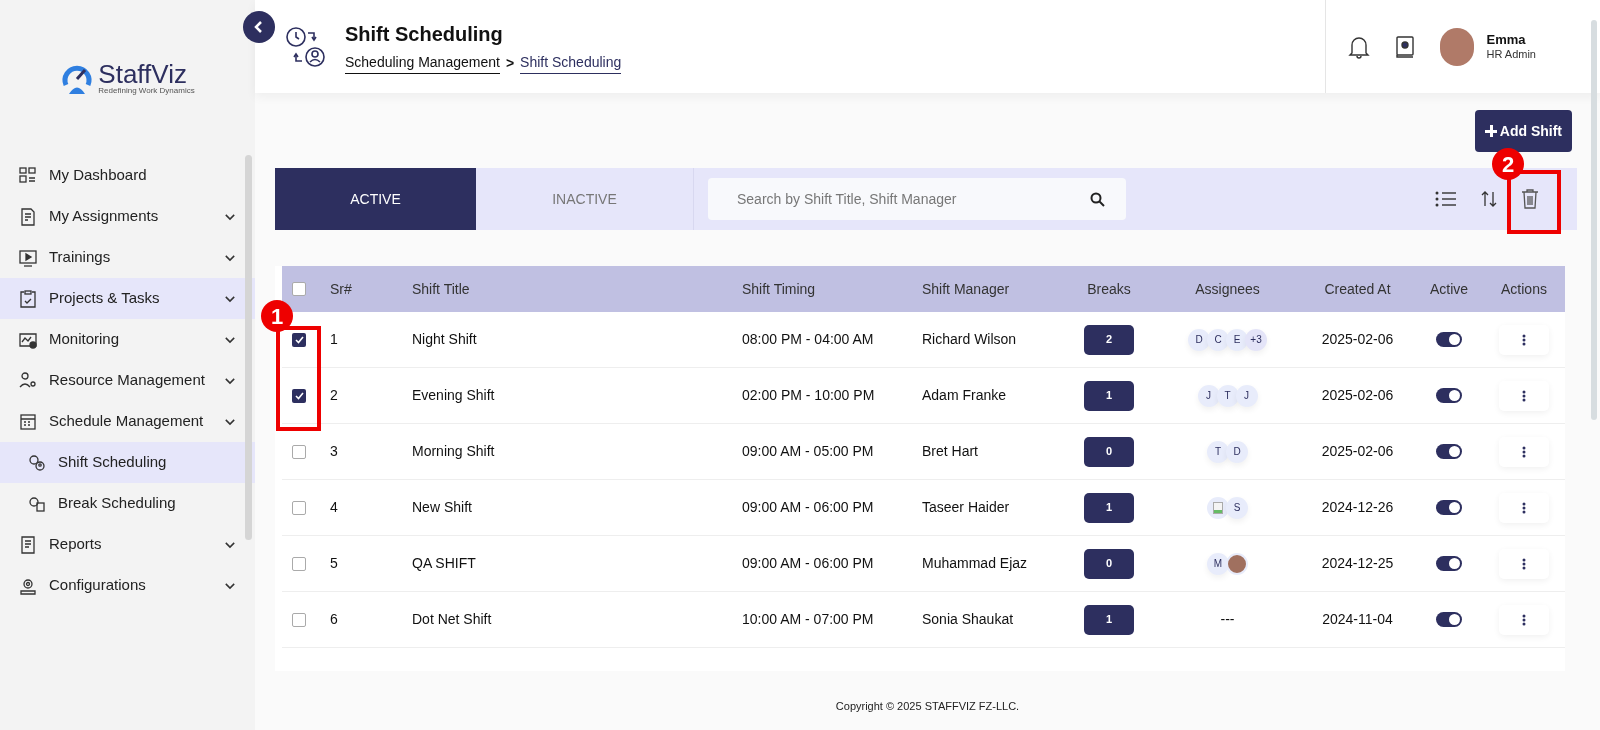  Describe the element at coordinates (341, 289) in the screenshot. I see `column-header: Sr#` at that location.